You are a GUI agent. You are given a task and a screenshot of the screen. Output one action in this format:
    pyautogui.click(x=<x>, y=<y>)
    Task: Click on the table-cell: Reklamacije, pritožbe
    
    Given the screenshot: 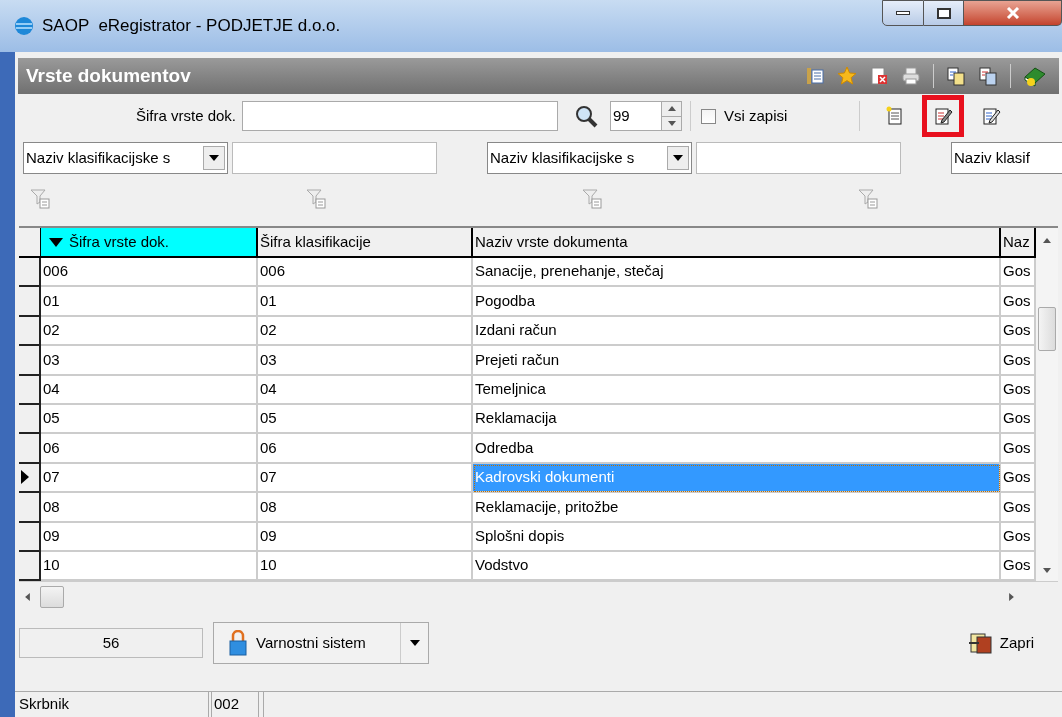 What is the action you would take?
    pyautogui.click(x=737, y=508)
    